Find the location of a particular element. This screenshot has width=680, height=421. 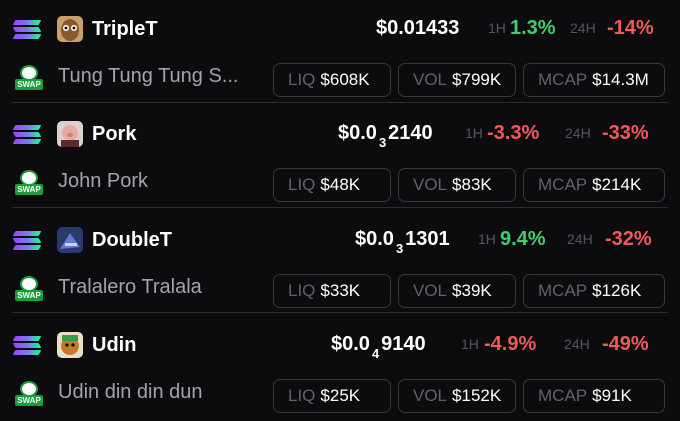

liquidity-pill: LIQ $48K is located at coordinates (332, 185).